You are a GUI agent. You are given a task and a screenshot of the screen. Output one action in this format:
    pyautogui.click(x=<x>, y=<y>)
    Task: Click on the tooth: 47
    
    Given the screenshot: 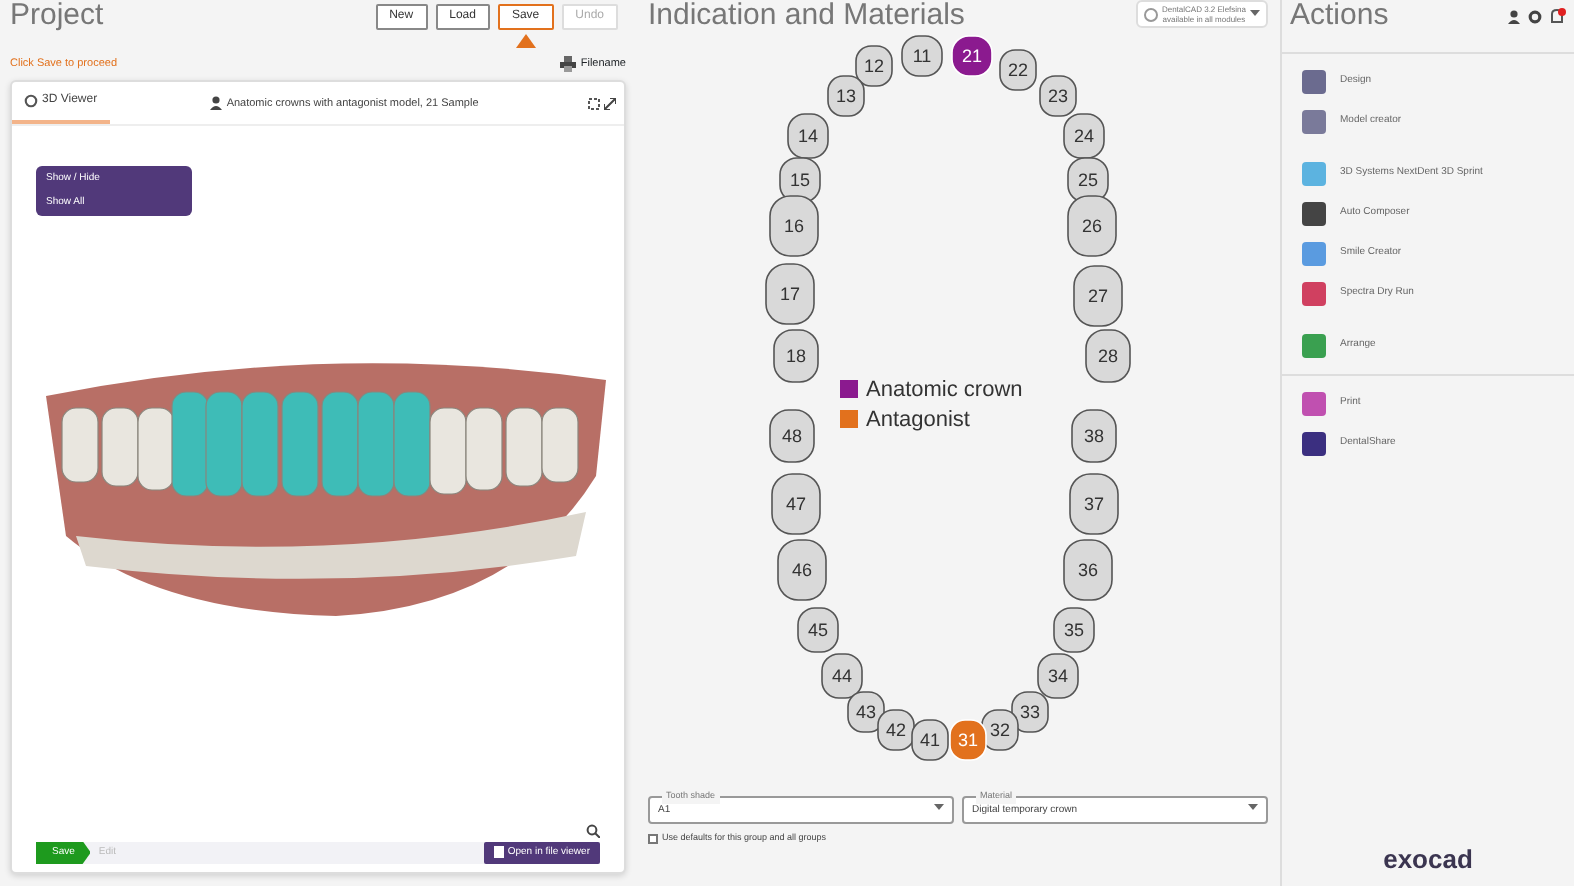 What is the action you would take?
    pyautogui.click(x=796, y=504)
    